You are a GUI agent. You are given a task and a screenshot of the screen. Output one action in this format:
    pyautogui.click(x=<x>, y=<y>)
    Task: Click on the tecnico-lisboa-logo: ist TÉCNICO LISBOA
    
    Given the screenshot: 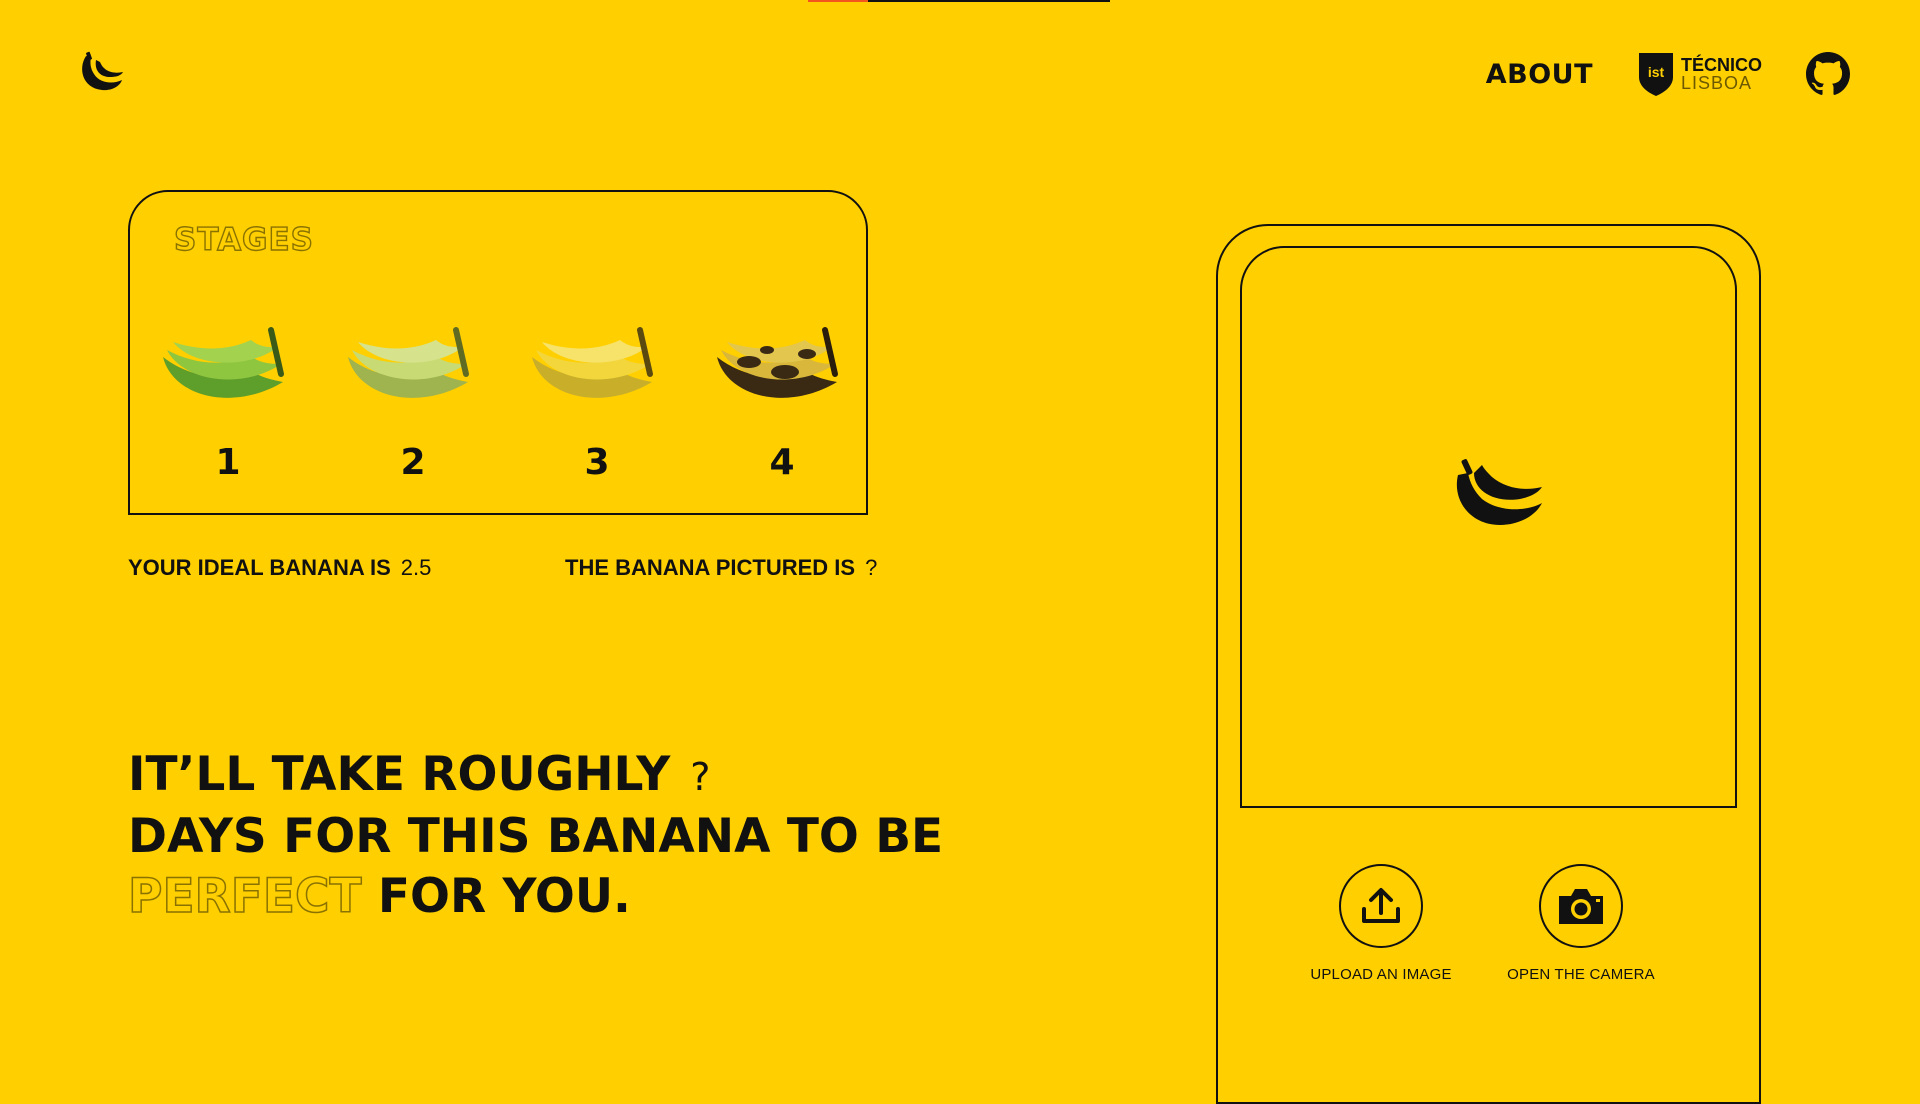 What is the action you would take?
    pyautogui.click(x=1699, y=74)
    